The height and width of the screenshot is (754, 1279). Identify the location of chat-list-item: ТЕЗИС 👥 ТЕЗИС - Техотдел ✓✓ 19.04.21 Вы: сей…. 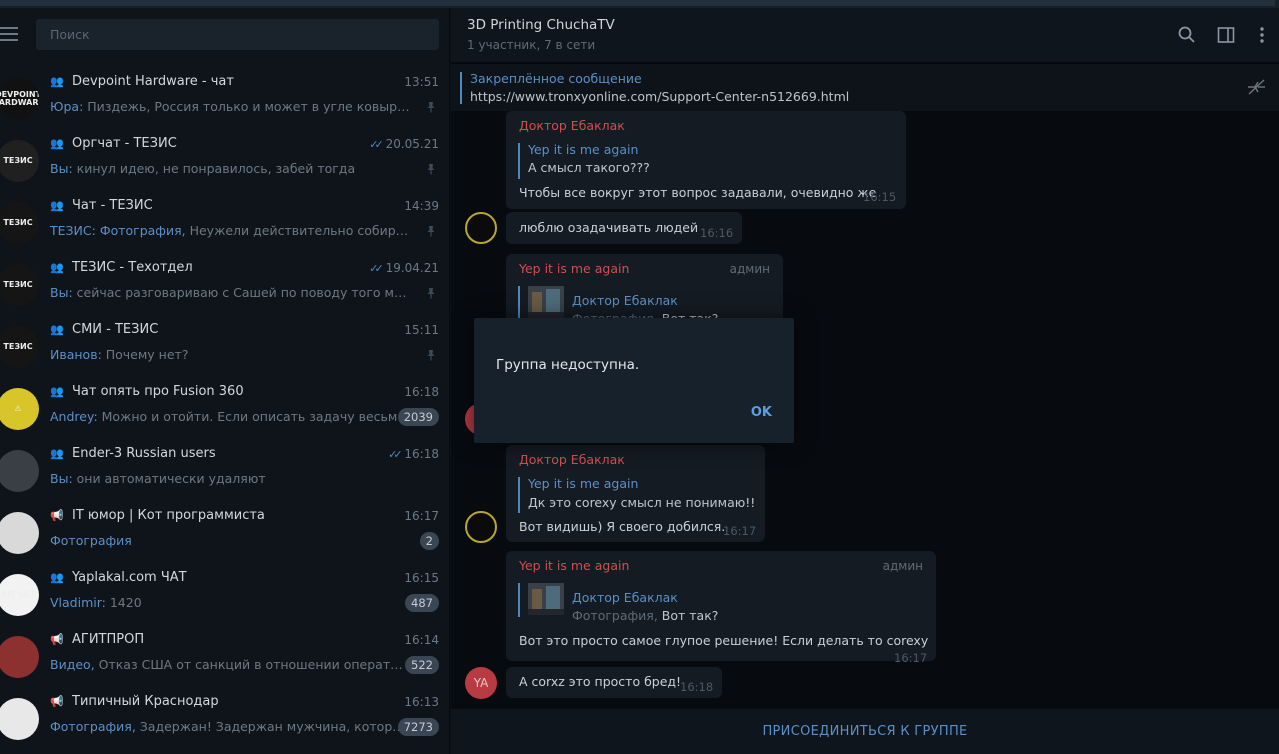
(224, 289).